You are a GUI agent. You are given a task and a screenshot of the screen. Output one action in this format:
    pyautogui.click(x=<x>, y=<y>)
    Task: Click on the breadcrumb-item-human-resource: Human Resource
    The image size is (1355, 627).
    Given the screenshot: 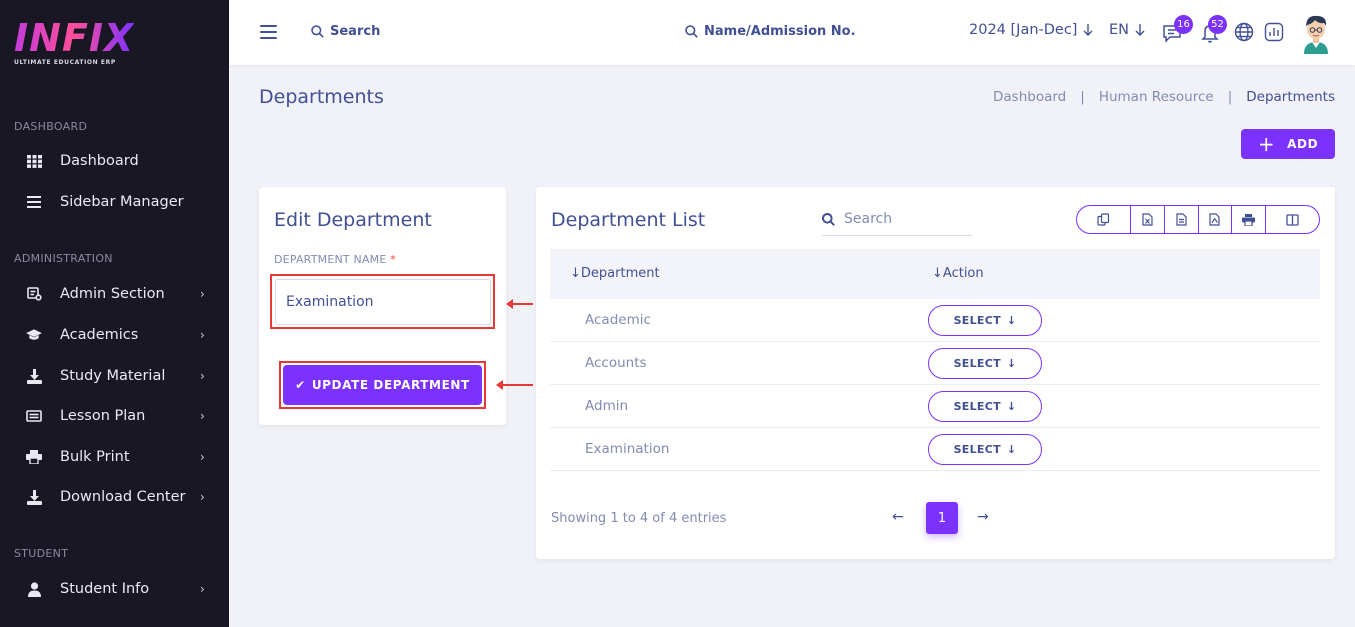 What is the action you would take?
    pyautogui.click(x=1156, y=97)
    